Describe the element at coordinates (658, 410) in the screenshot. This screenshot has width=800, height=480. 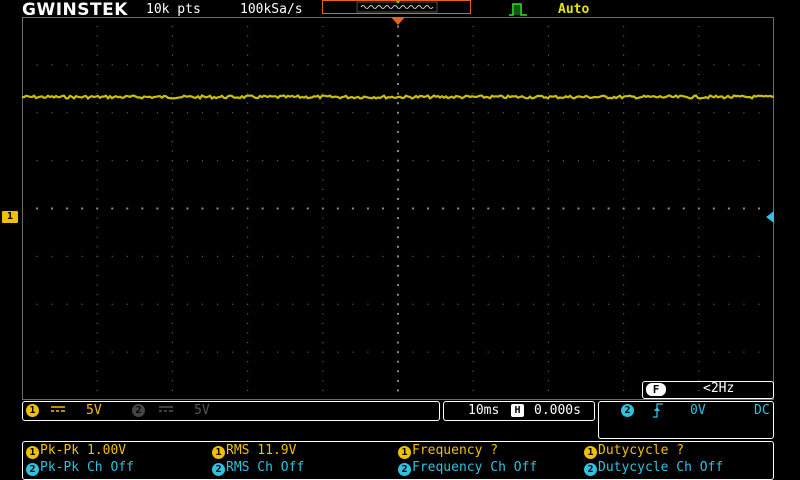
I see `rising-edge-icon` at that location.